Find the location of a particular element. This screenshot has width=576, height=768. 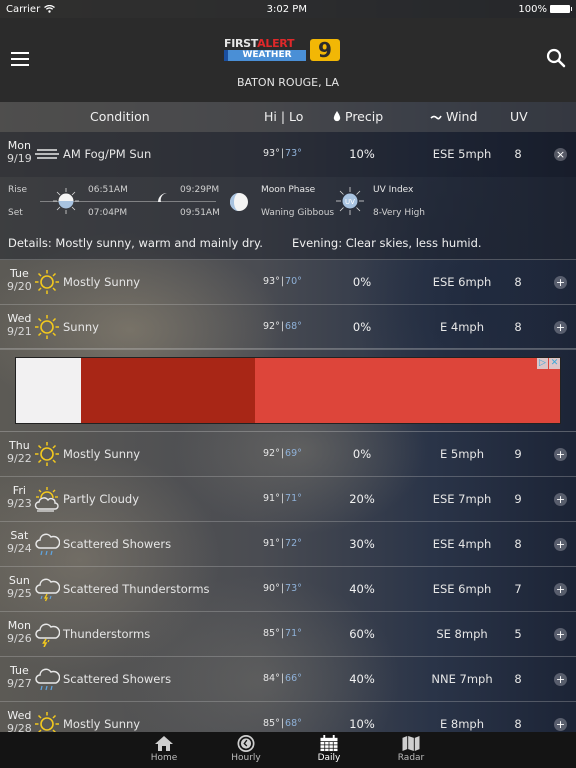

wind-value: ESE 5mph is located at coordinates (462, 154).